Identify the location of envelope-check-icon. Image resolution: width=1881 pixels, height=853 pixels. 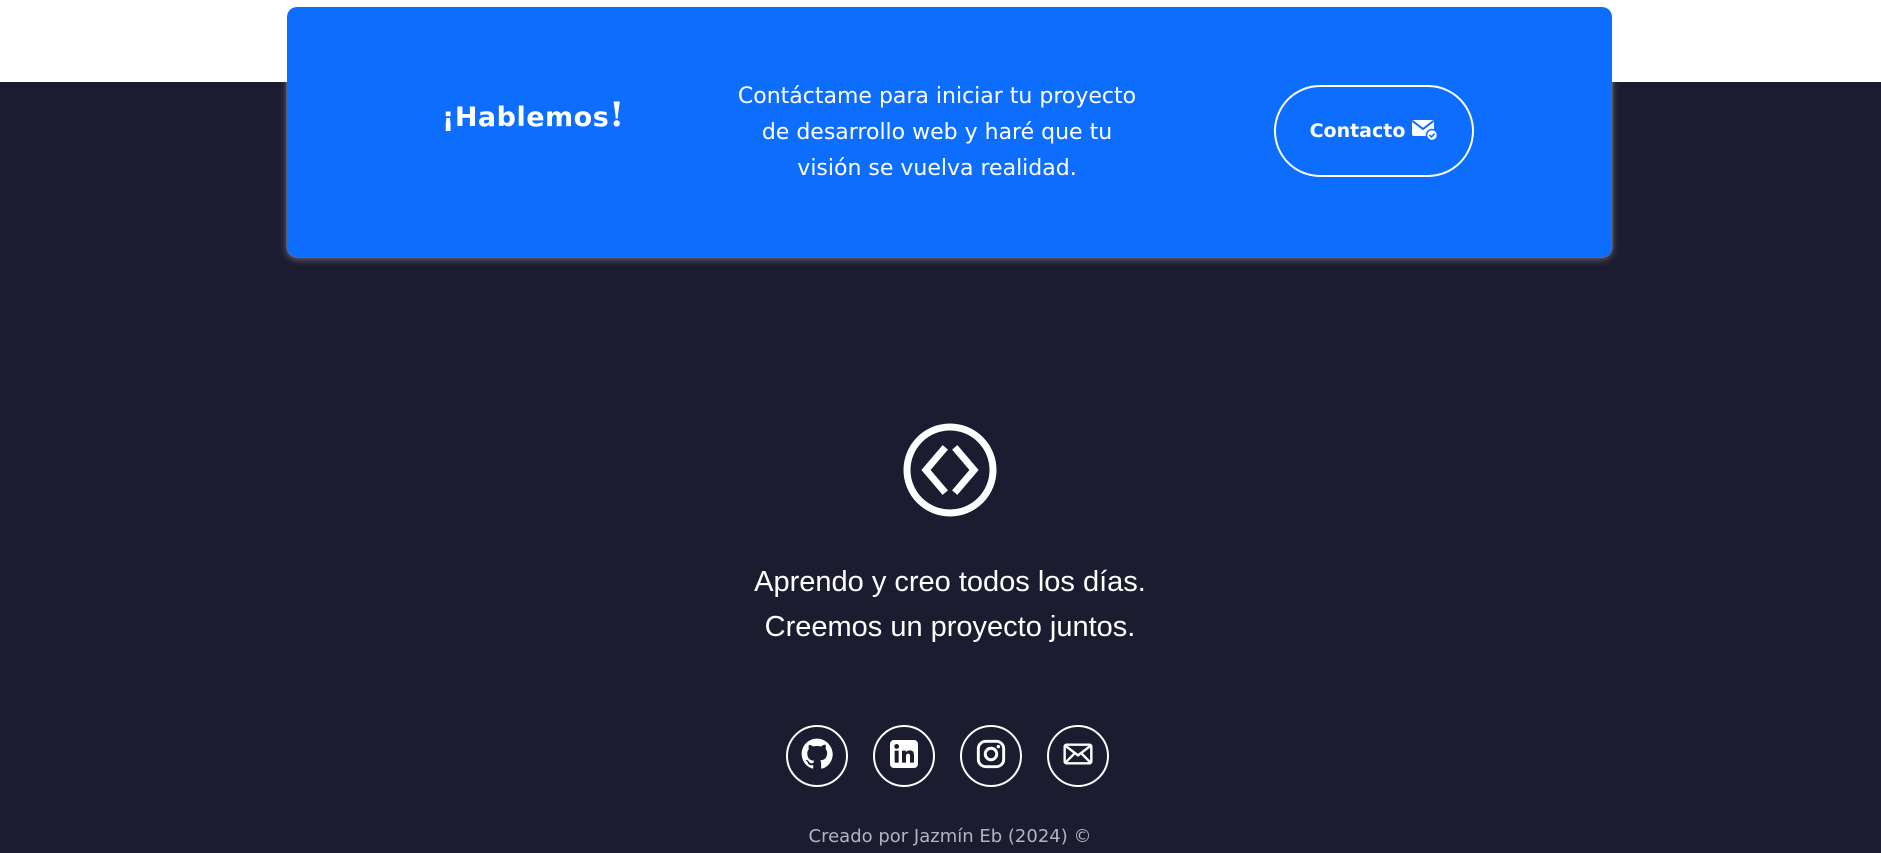
(1425, 131).